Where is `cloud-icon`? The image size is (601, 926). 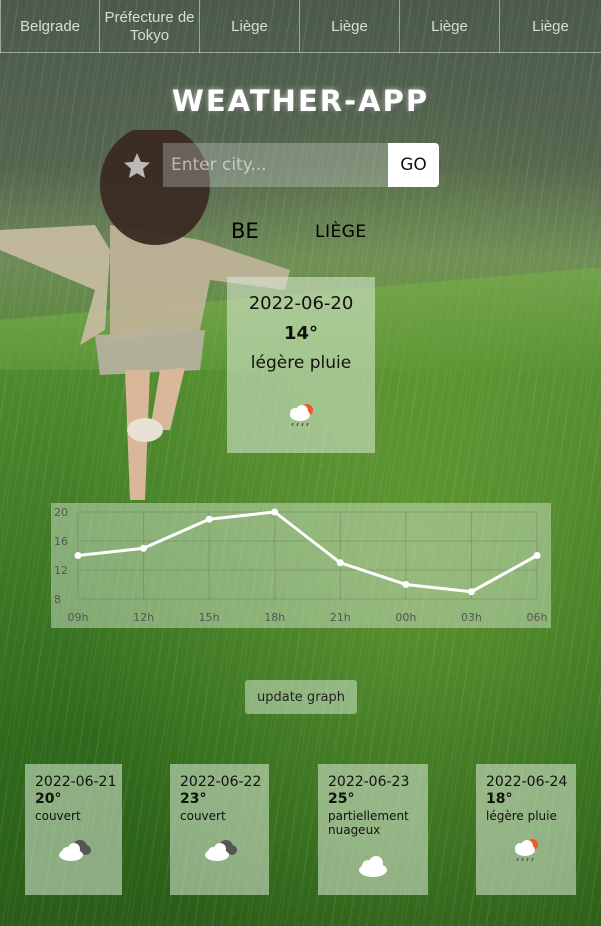 cloud-icon is located at coordinates (373, 866).